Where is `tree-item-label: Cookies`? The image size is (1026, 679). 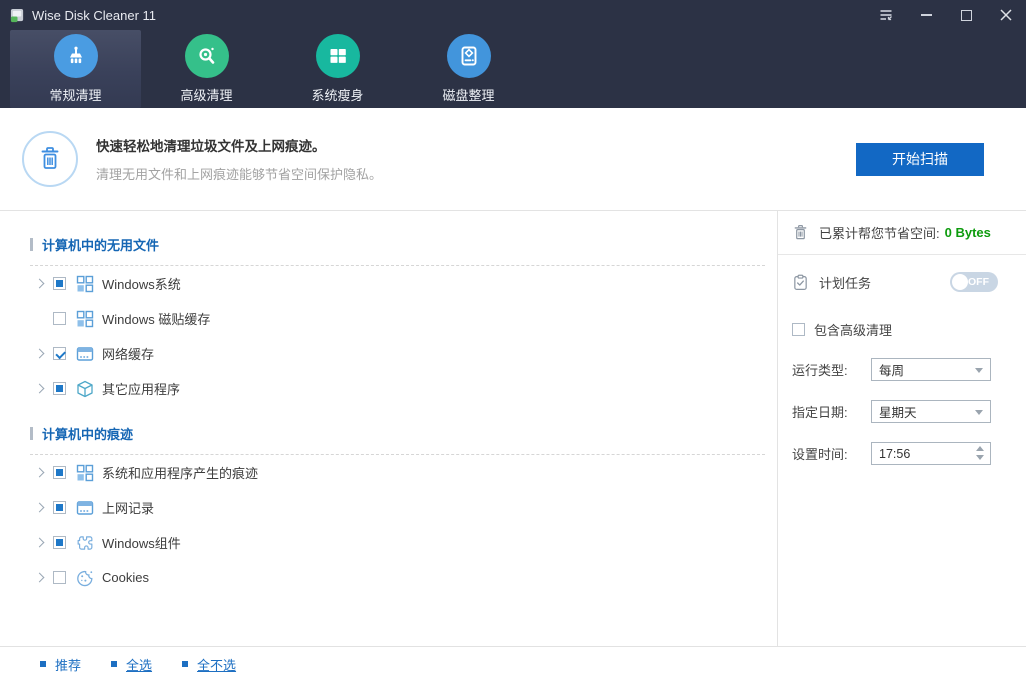 tree-item-label: Cookies is located at coordinates (125, 577).